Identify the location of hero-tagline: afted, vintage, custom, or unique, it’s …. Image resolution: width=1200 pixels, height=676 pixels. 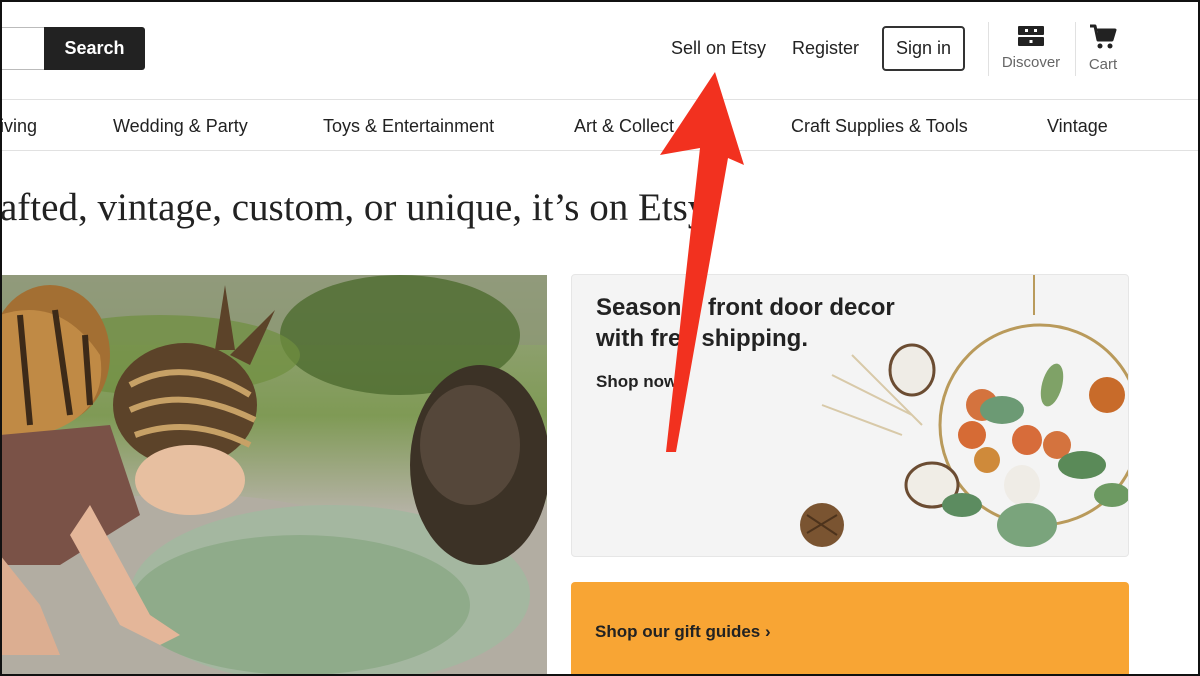
(357, 207).